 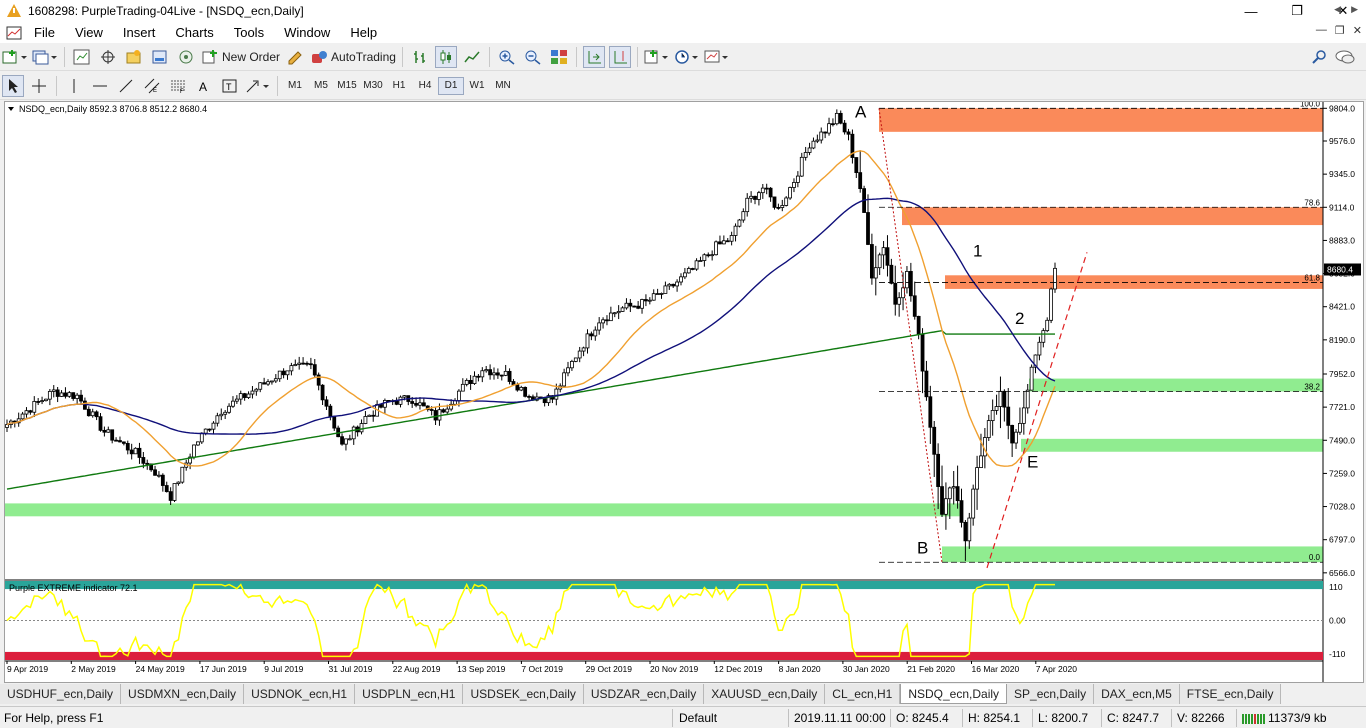 What do you see at coordinates (347, 86) in the screenshot?
I see `timeframe-m15: M15` at bounding box center [347, 86].